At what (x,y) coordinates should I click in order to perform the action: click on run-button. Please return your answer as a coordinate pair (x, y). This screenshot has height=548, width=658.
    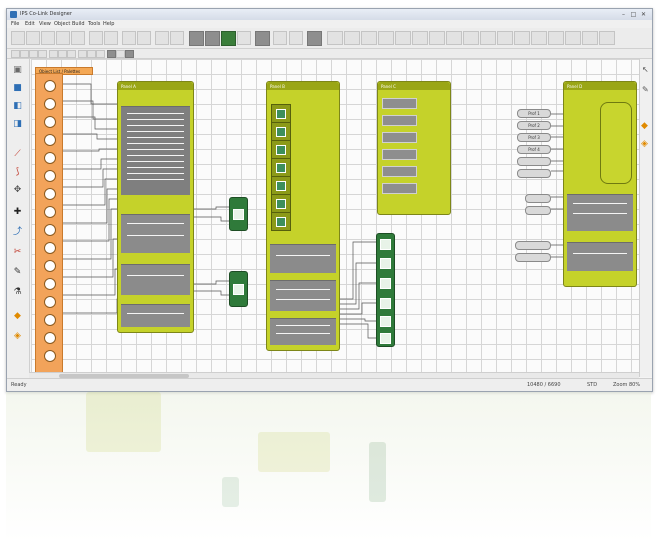
    Looking at the image, I should click on (196, 38).